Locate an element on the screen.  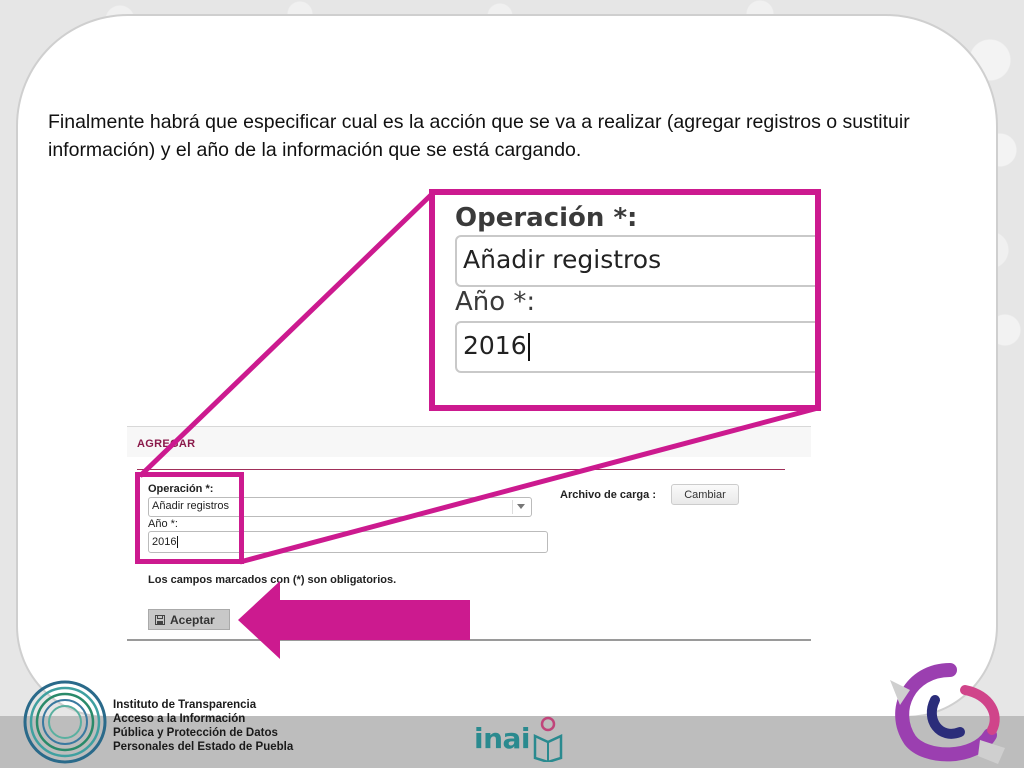
itaipue-logo-icon is located at coordinates (65, 722).